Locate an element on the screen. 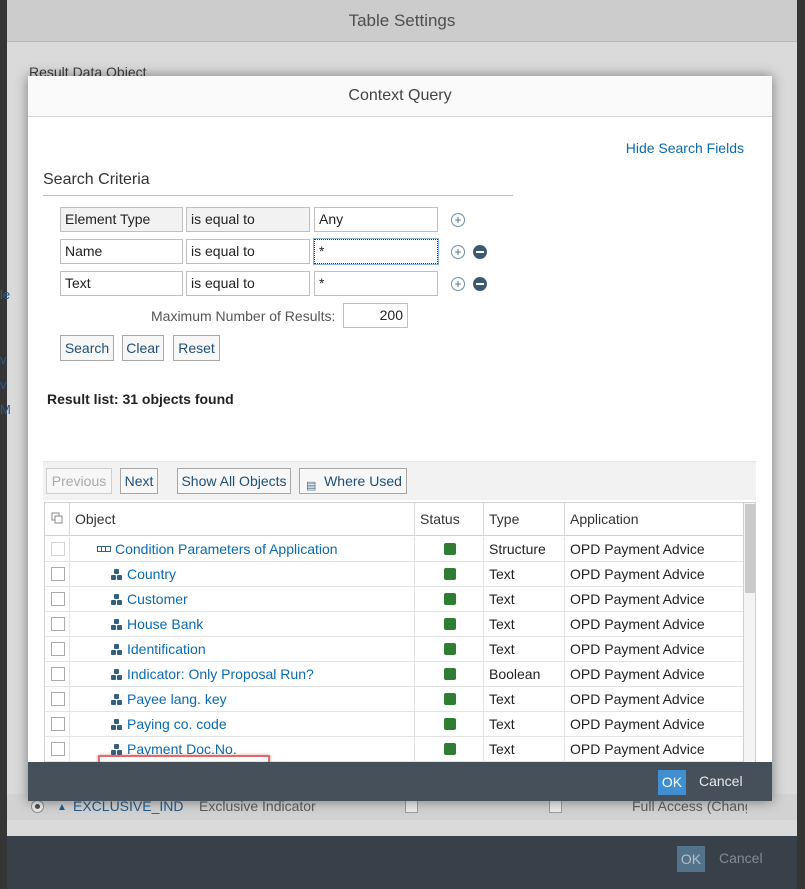 This screenshot has height=889, width=805. criteria-operator-3: is equal to is located at coordinates (248, 283).